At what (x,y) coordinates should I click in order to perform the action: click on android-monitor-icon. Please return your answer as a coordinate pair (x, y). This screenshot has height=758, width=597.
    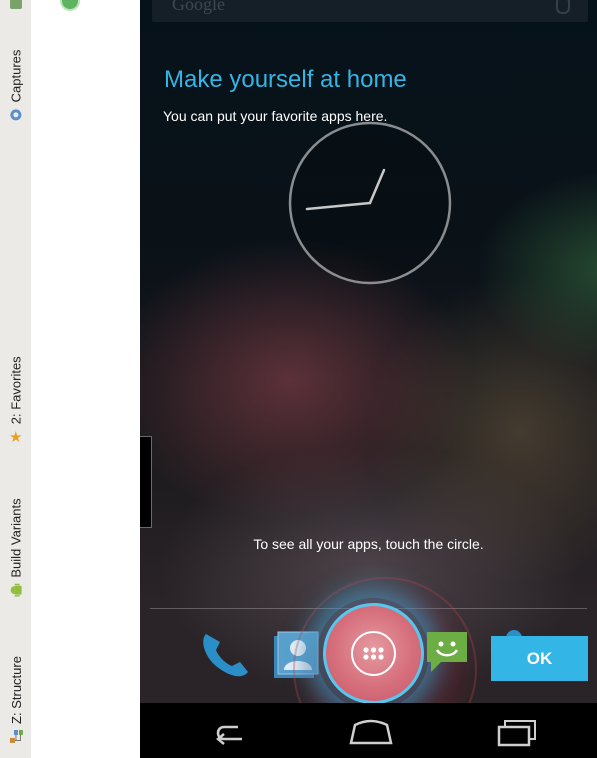
    Looking at the image, I should click on (16, 4).